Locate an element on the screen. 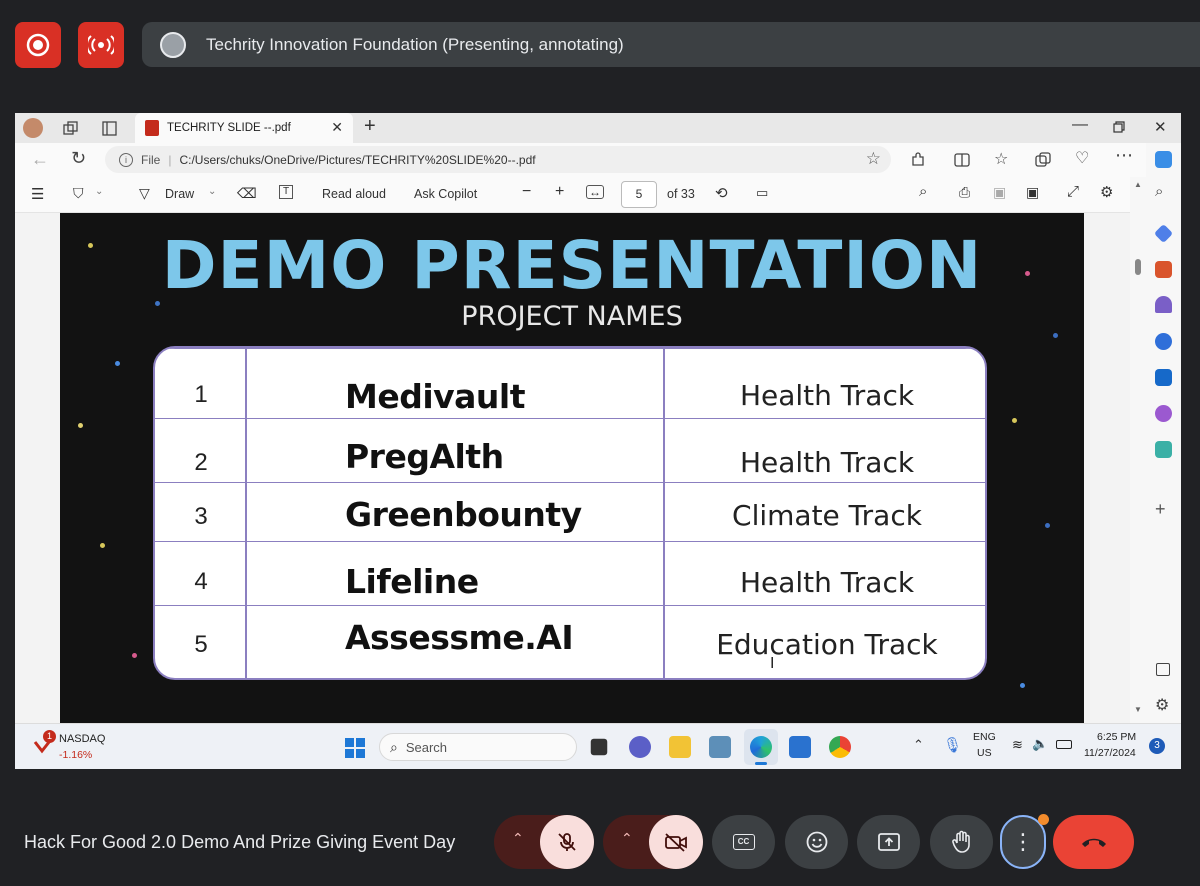 This screenshot has height=886, width=1200. collections-icon is located at coordinates (1043, 160).